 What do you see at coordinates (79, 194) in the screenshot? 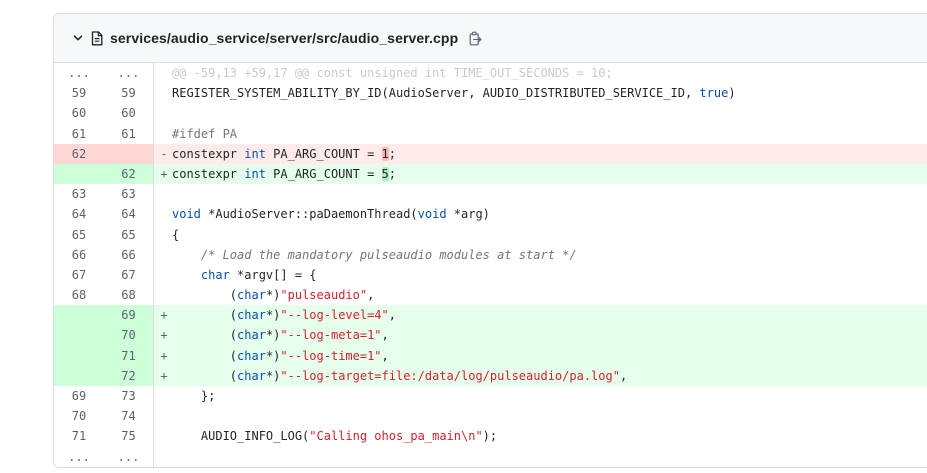
I see `old-line-number: 63` at bounding box center [79, 194].